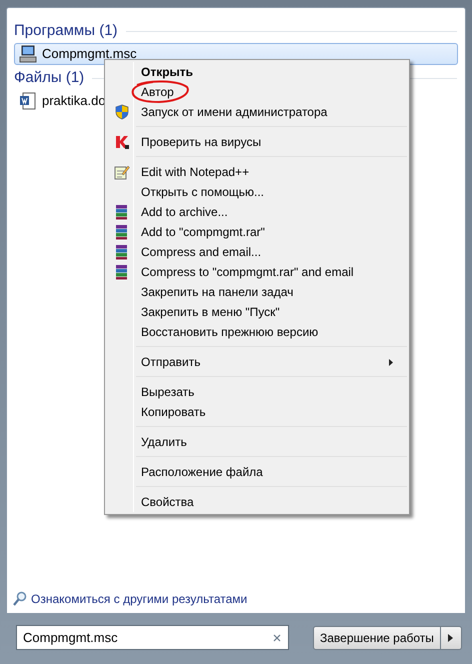 This screenshot has width=472, height=664. Describe the element at coordinates (66, 31) in the screenshot. I see `section-title: Программы (1)` at that location.